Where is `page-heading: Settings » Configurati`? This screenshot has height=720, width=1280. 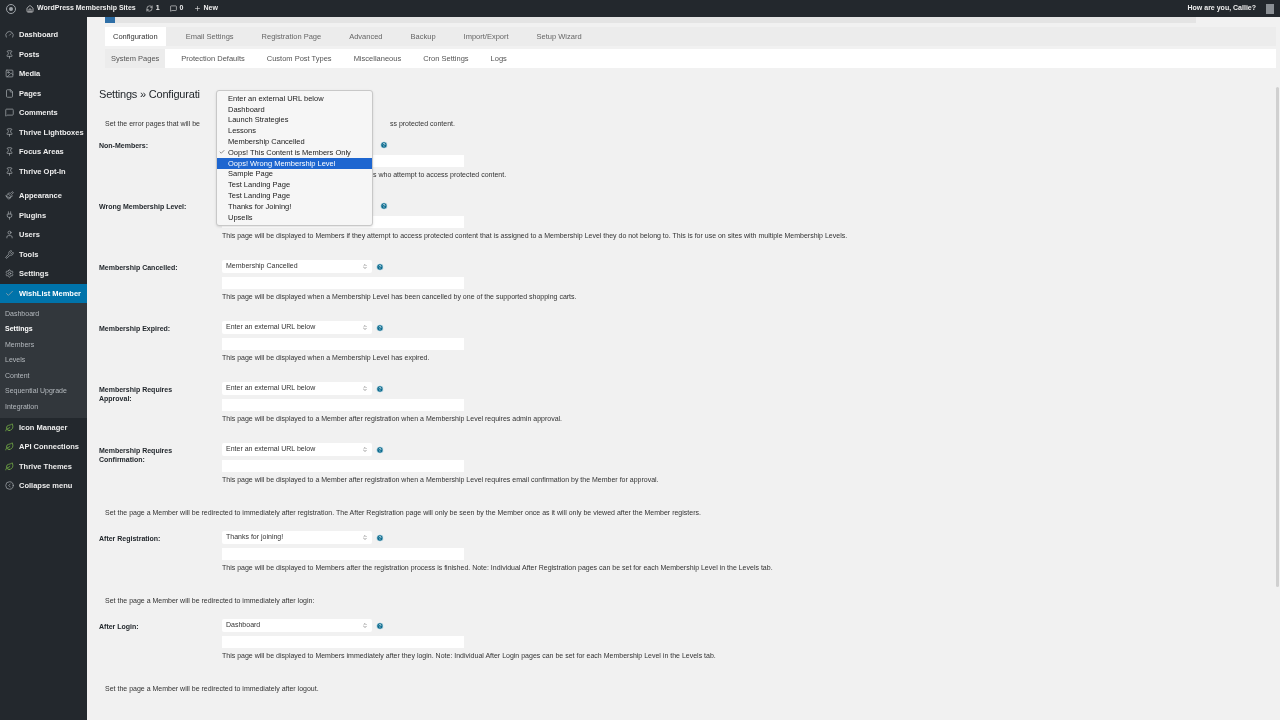
page-heading: Settings » Configurati is located at coordinates (149, 94).